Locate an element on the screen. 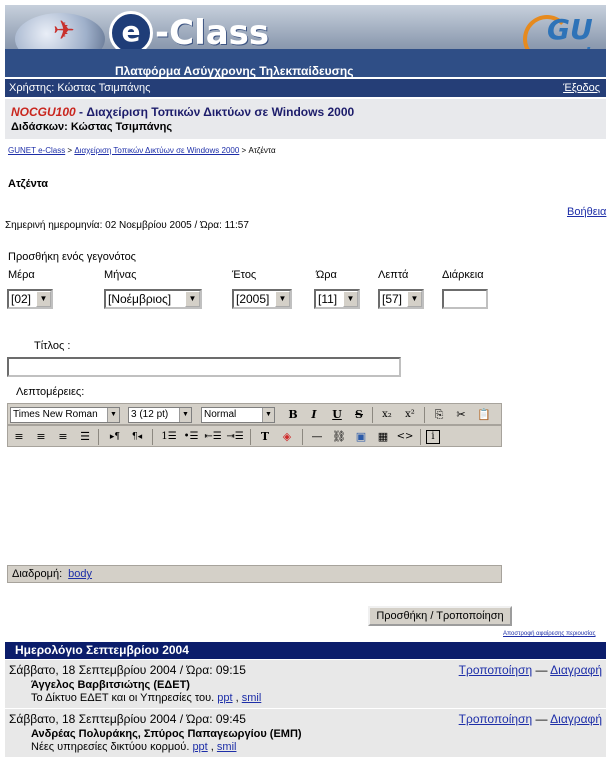  minute-select-value: [57] is located at coordinates (392, 299).